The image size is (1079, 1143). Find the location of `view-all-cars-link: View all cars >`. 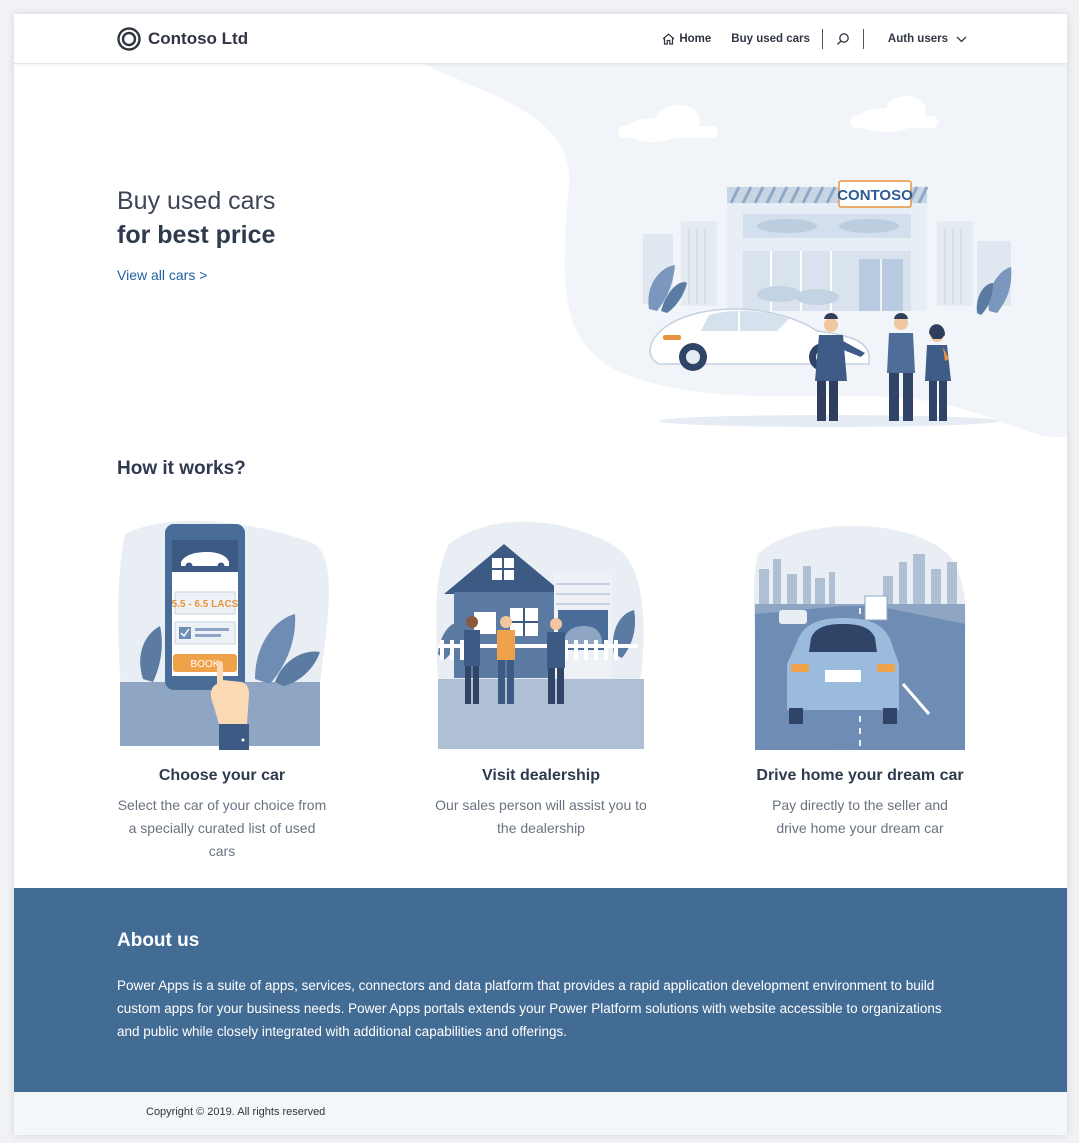

view-all-cars-link: View all cars > is located at coordinates (162, 275).